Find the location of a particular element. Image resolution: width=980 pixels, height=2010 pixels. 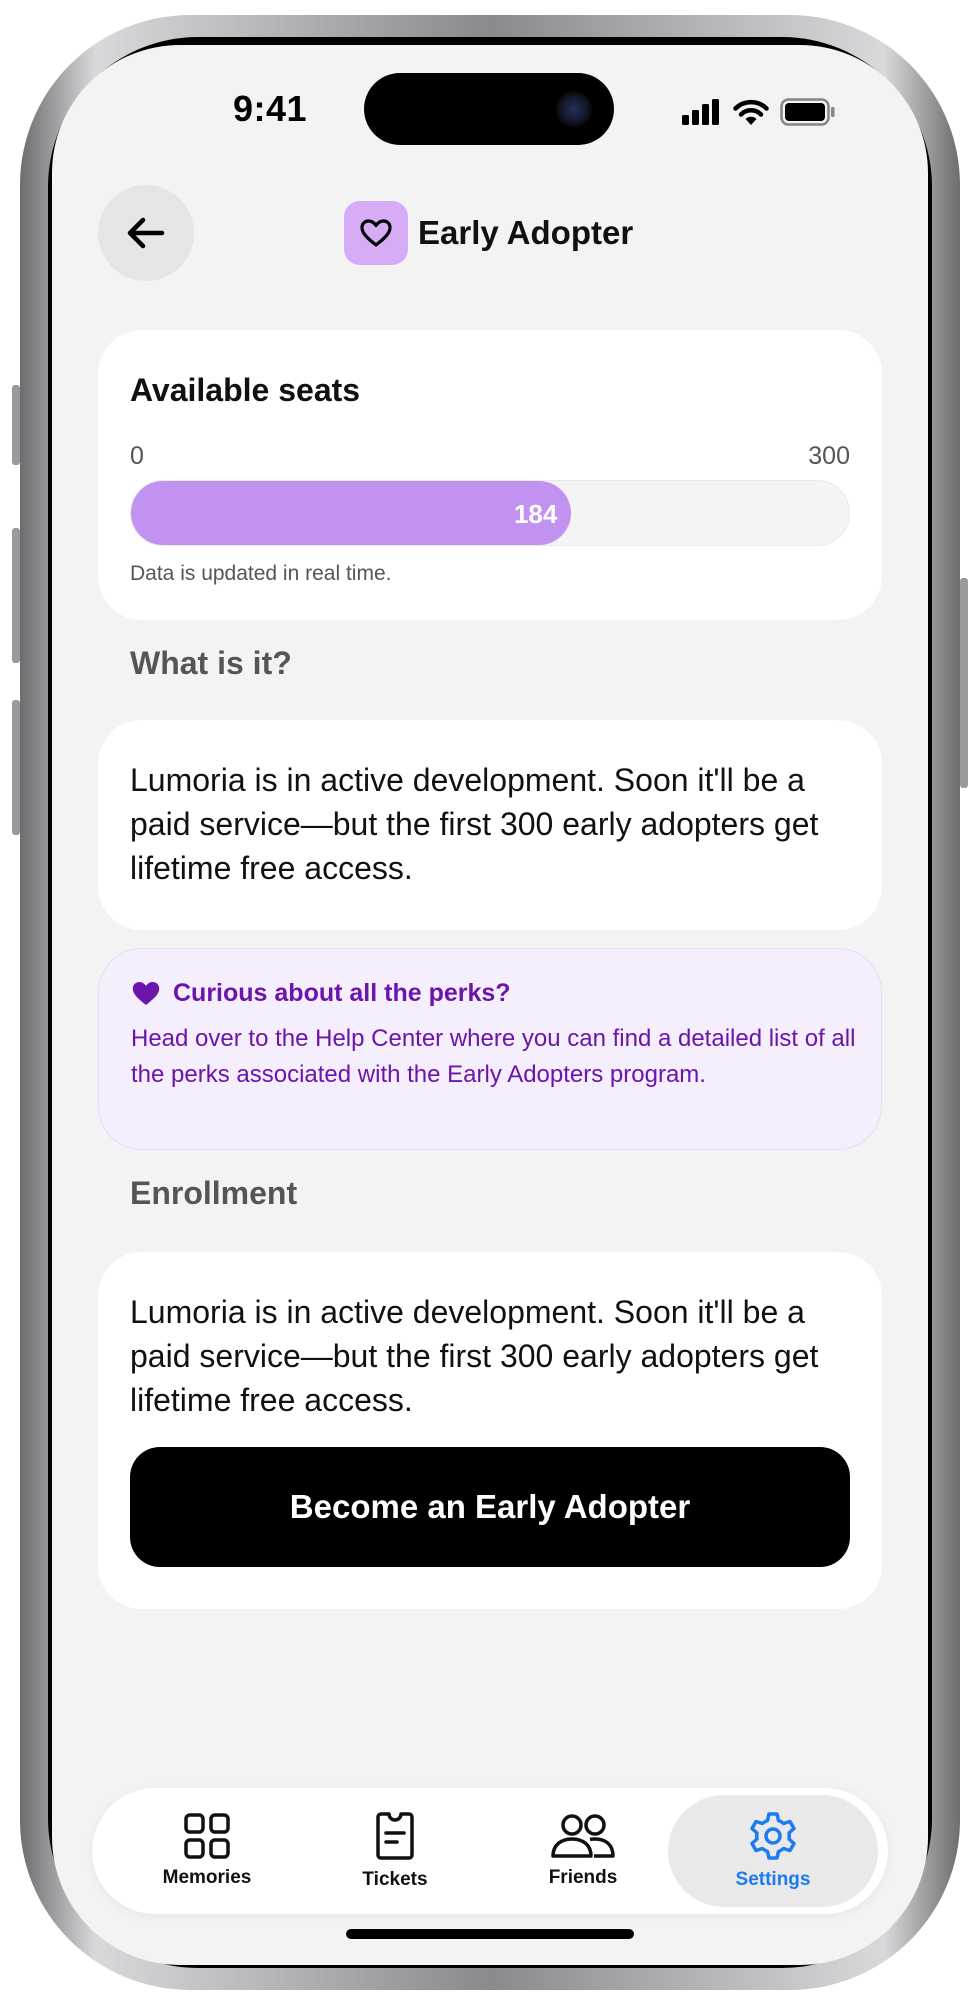

tab-tickets: Tickets is located at coordinates (395, 1851).